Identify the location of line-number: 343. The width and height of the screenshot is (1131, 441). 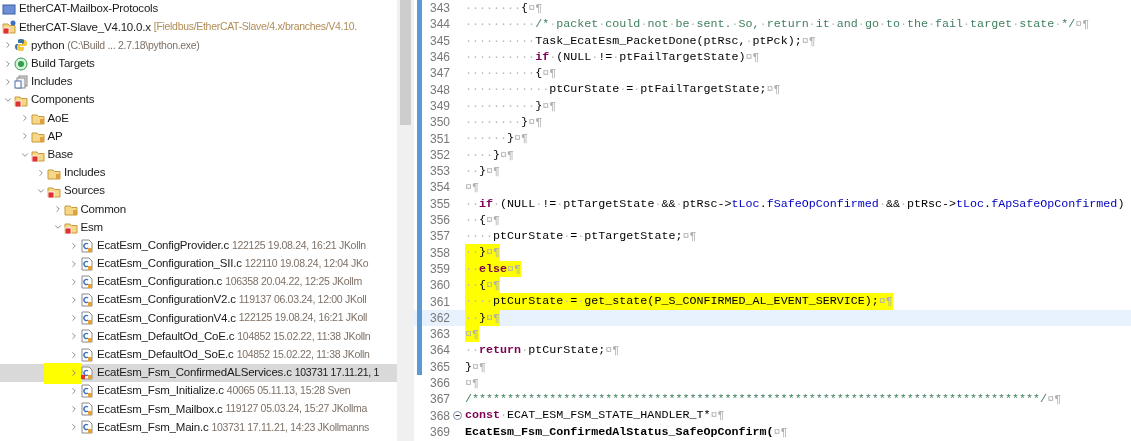
(439, 9).